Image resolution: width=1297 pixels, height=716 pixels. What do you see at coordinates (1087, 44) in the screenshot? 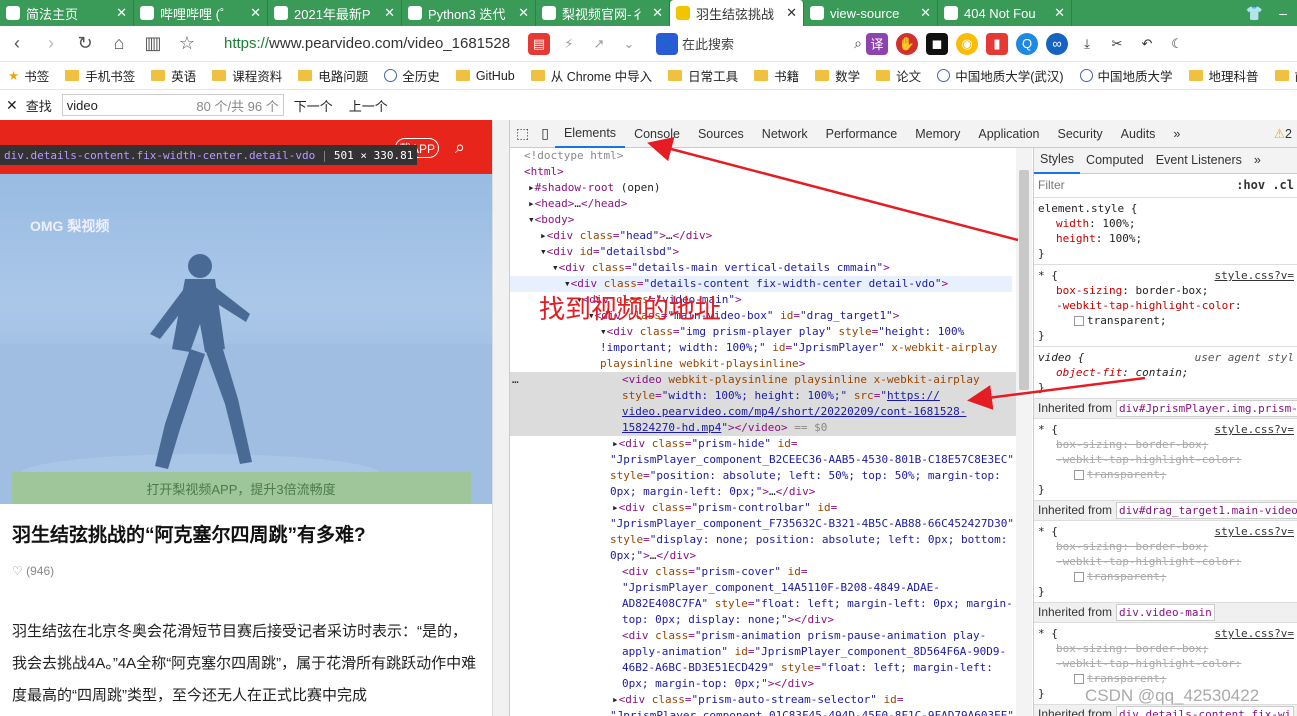
I see `download-icon: ⤓` at bounding box center [1087, 44].